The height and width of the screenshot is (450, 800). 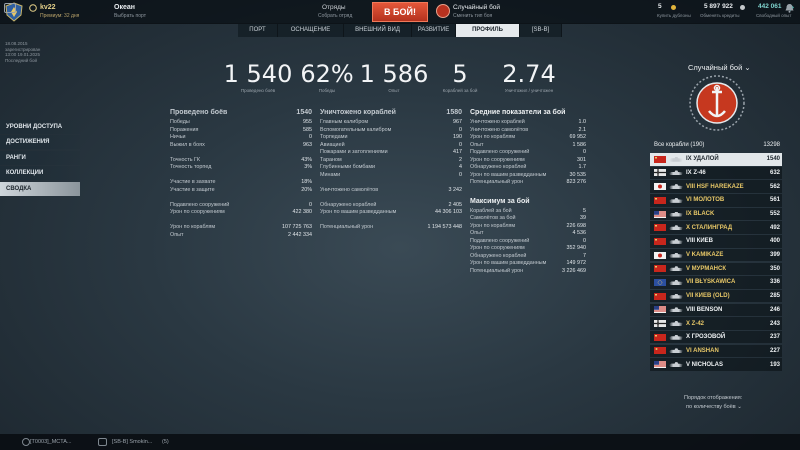 I want to click on ship-row: X СТАЛИНГРАД 492, so click(x=716, y=227).